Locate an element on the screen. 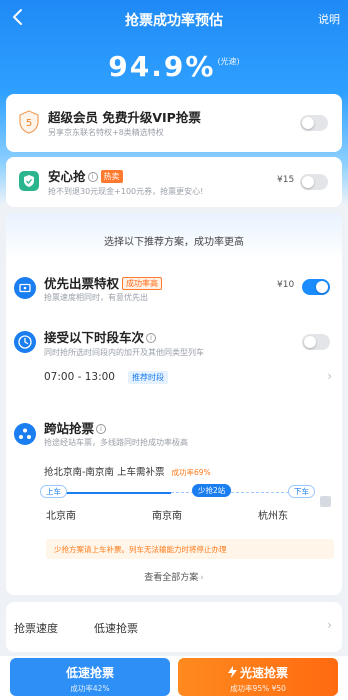  alight-tag: 下车 is located at coordinates (301, 491).